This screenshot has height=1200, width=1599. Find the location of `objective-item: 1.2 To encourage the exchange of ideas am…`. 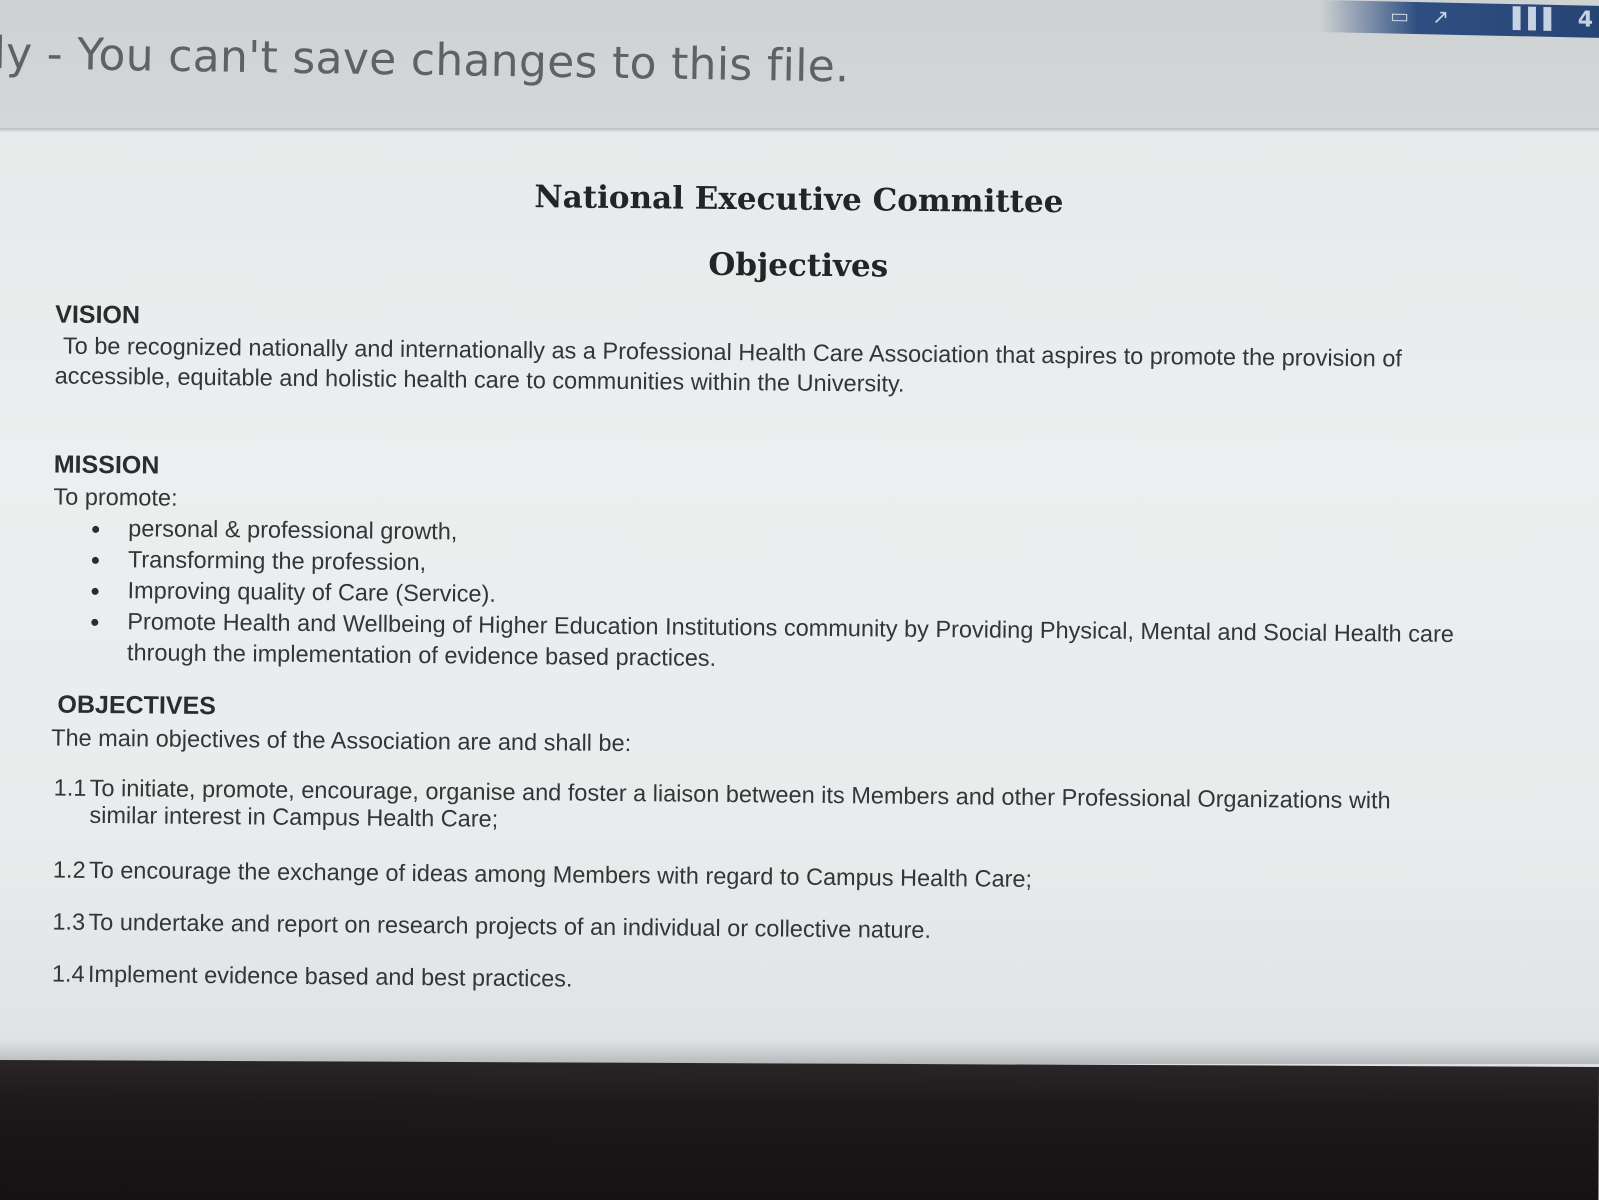

objective-item: 1.2 To encourage the exchange of ideas am… is located at coordinates (773, 877).